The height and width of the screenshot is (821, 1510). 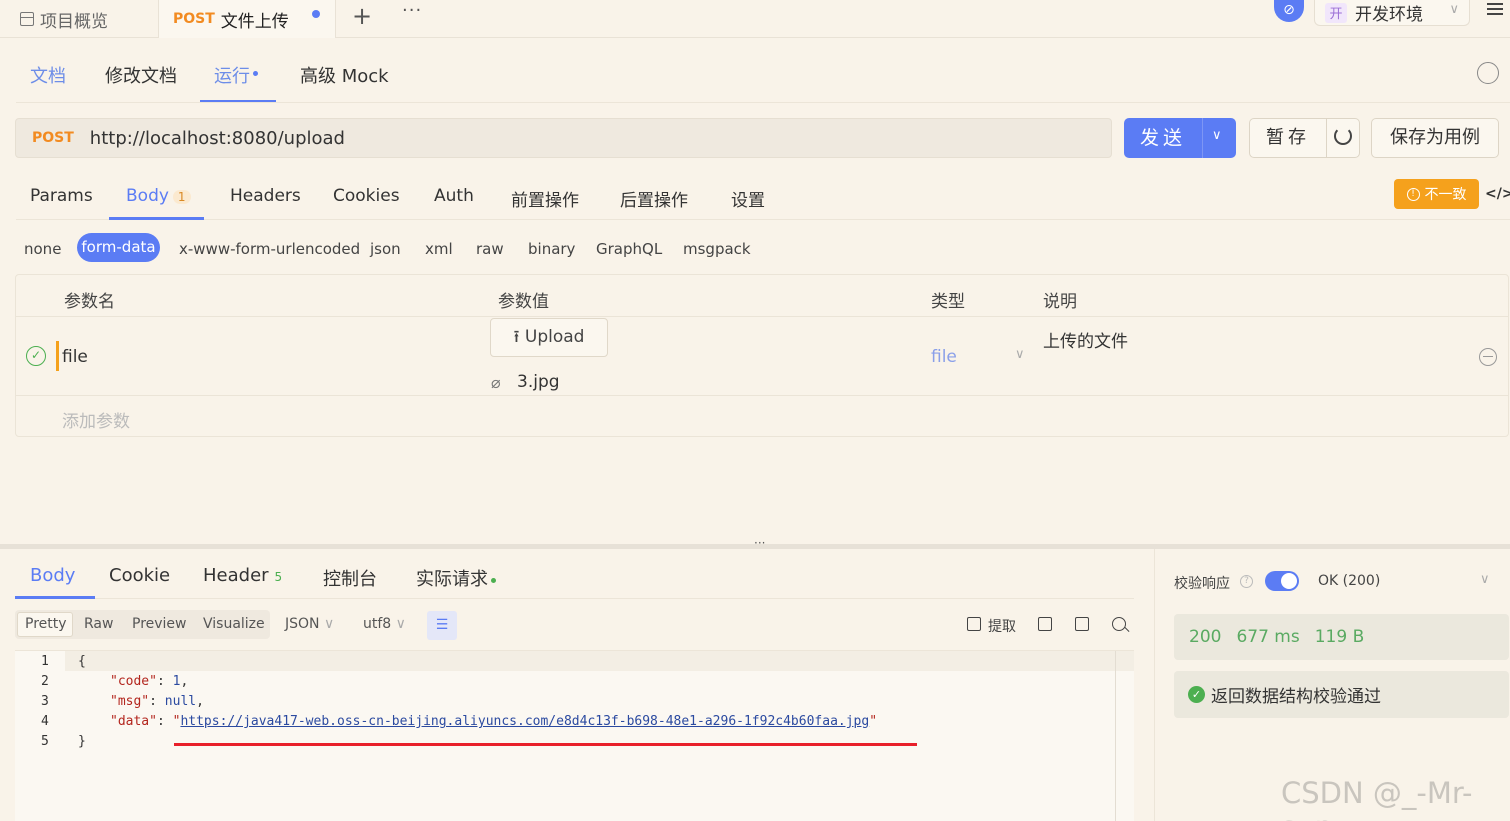 What do you see at coordinates (269, 249) in the screenshot?
I see `body-type-urlencoded: x-www-form-urlencoded` at bounding box center [269, 249].